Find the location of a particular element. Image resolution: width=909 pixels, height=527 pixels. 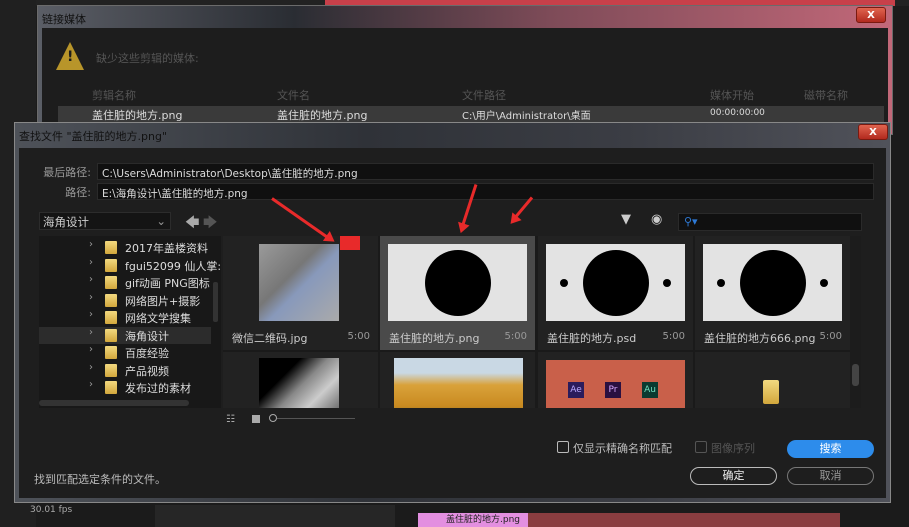

status-text: 找到匹配选定条件的文件。 is located at coordinates (100, 479).